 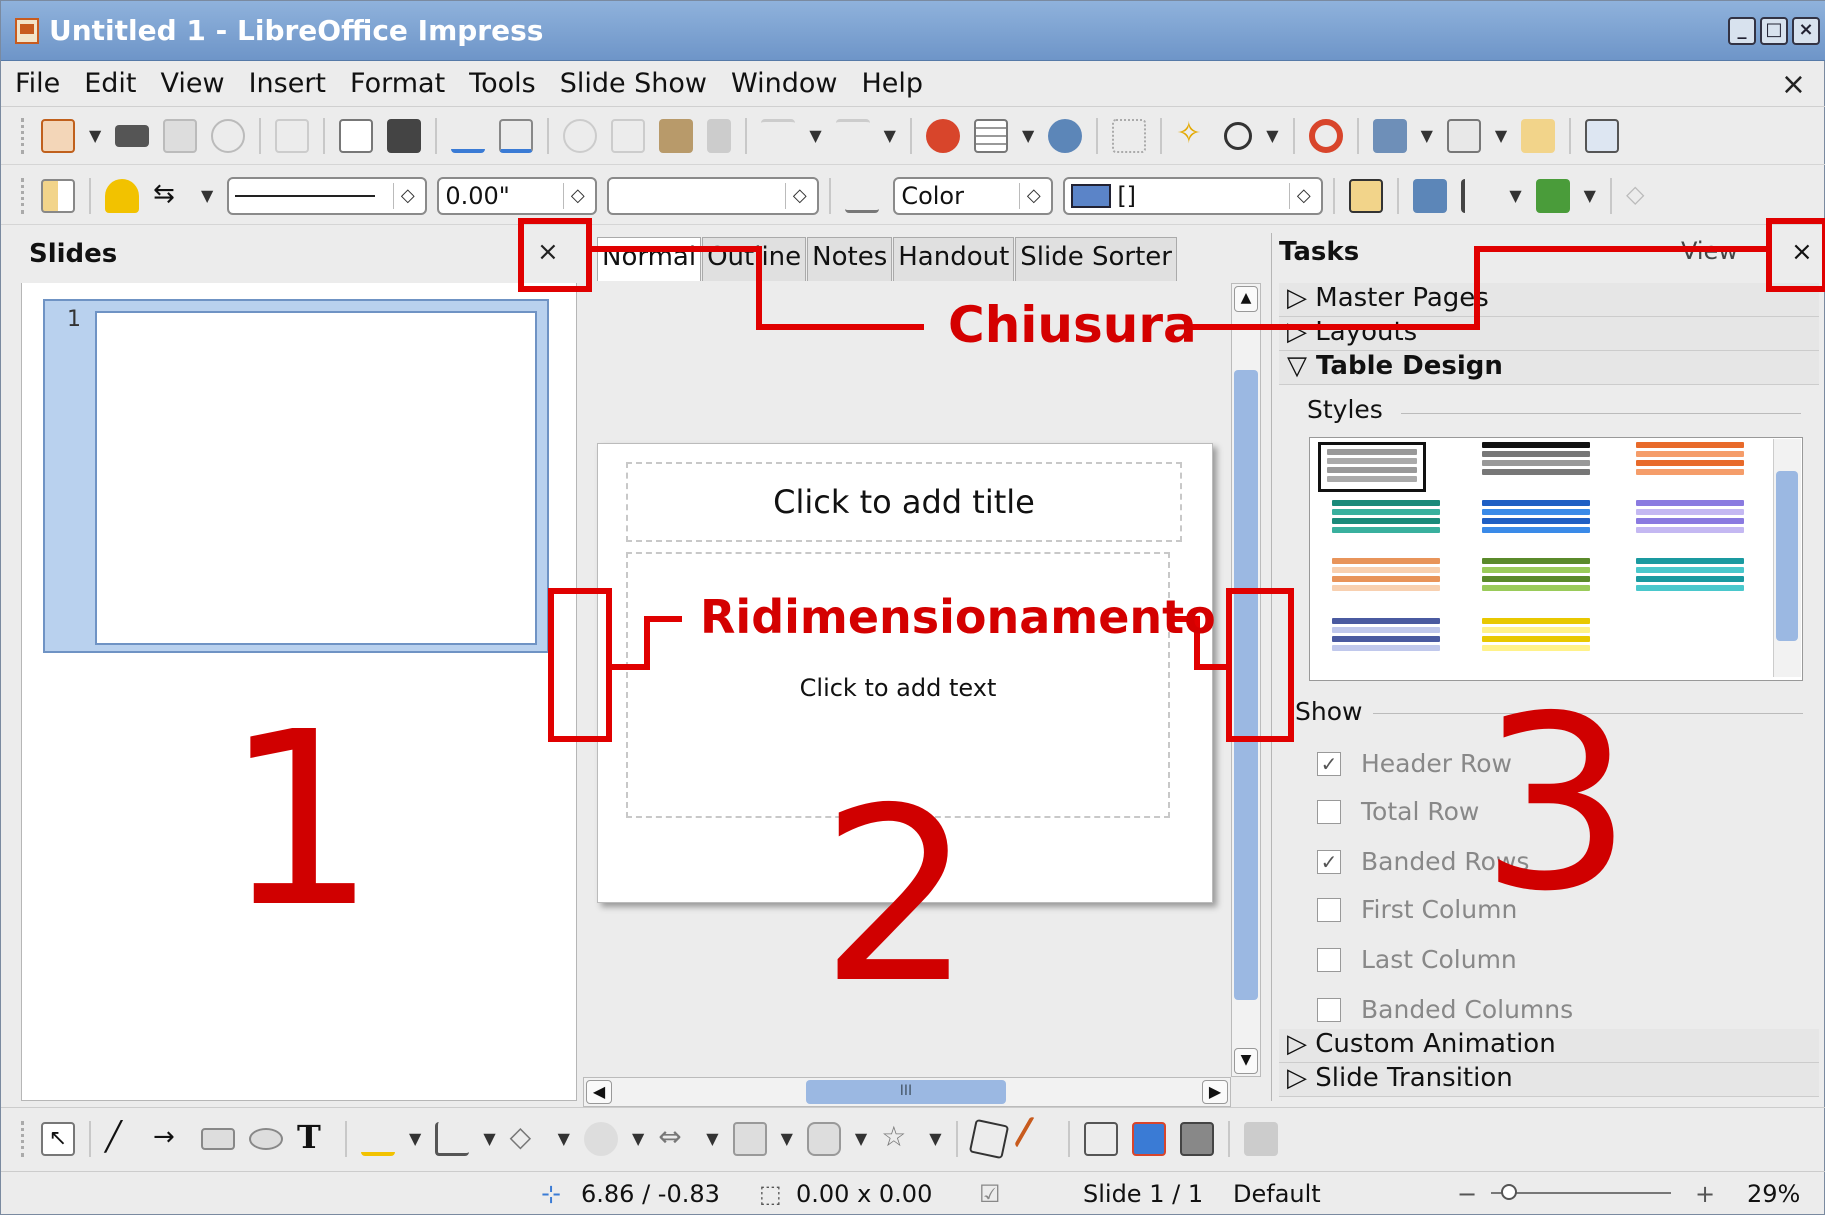 I want to click on fontwork-icon, so click(x=1100, y=1138).